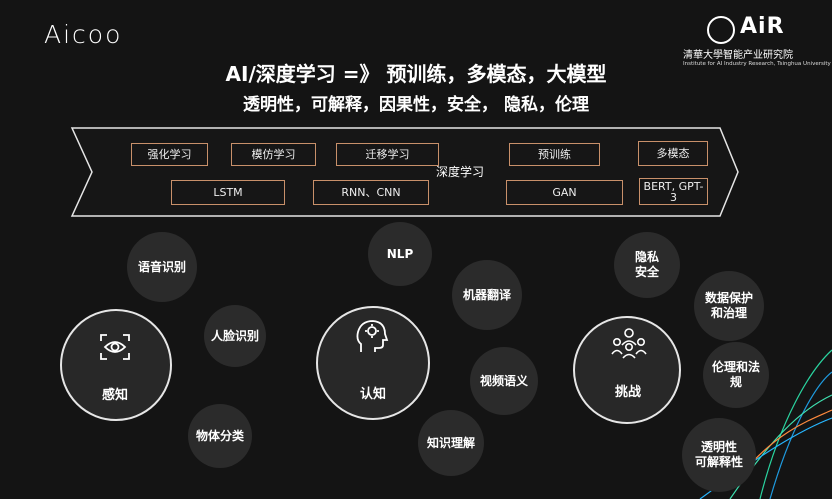 Image resolution: width=832 pixels, height=499 pixels. Describe the element at coordinates (564, 192) in the screenshot. I see `box-gan: GAN` at that location.